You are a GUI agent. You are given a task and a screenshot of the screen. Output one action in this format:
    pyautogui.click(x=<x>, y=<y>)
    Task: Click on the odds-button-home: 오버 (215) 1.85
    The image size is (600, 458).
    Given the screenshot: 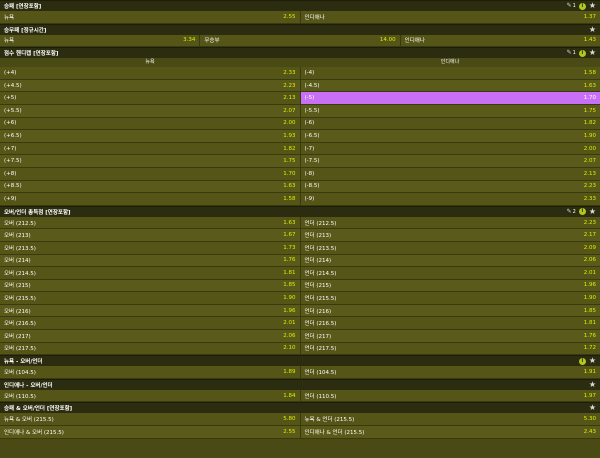 What is the action you would take?
    pyautogui.click(x=150, y=286)
    